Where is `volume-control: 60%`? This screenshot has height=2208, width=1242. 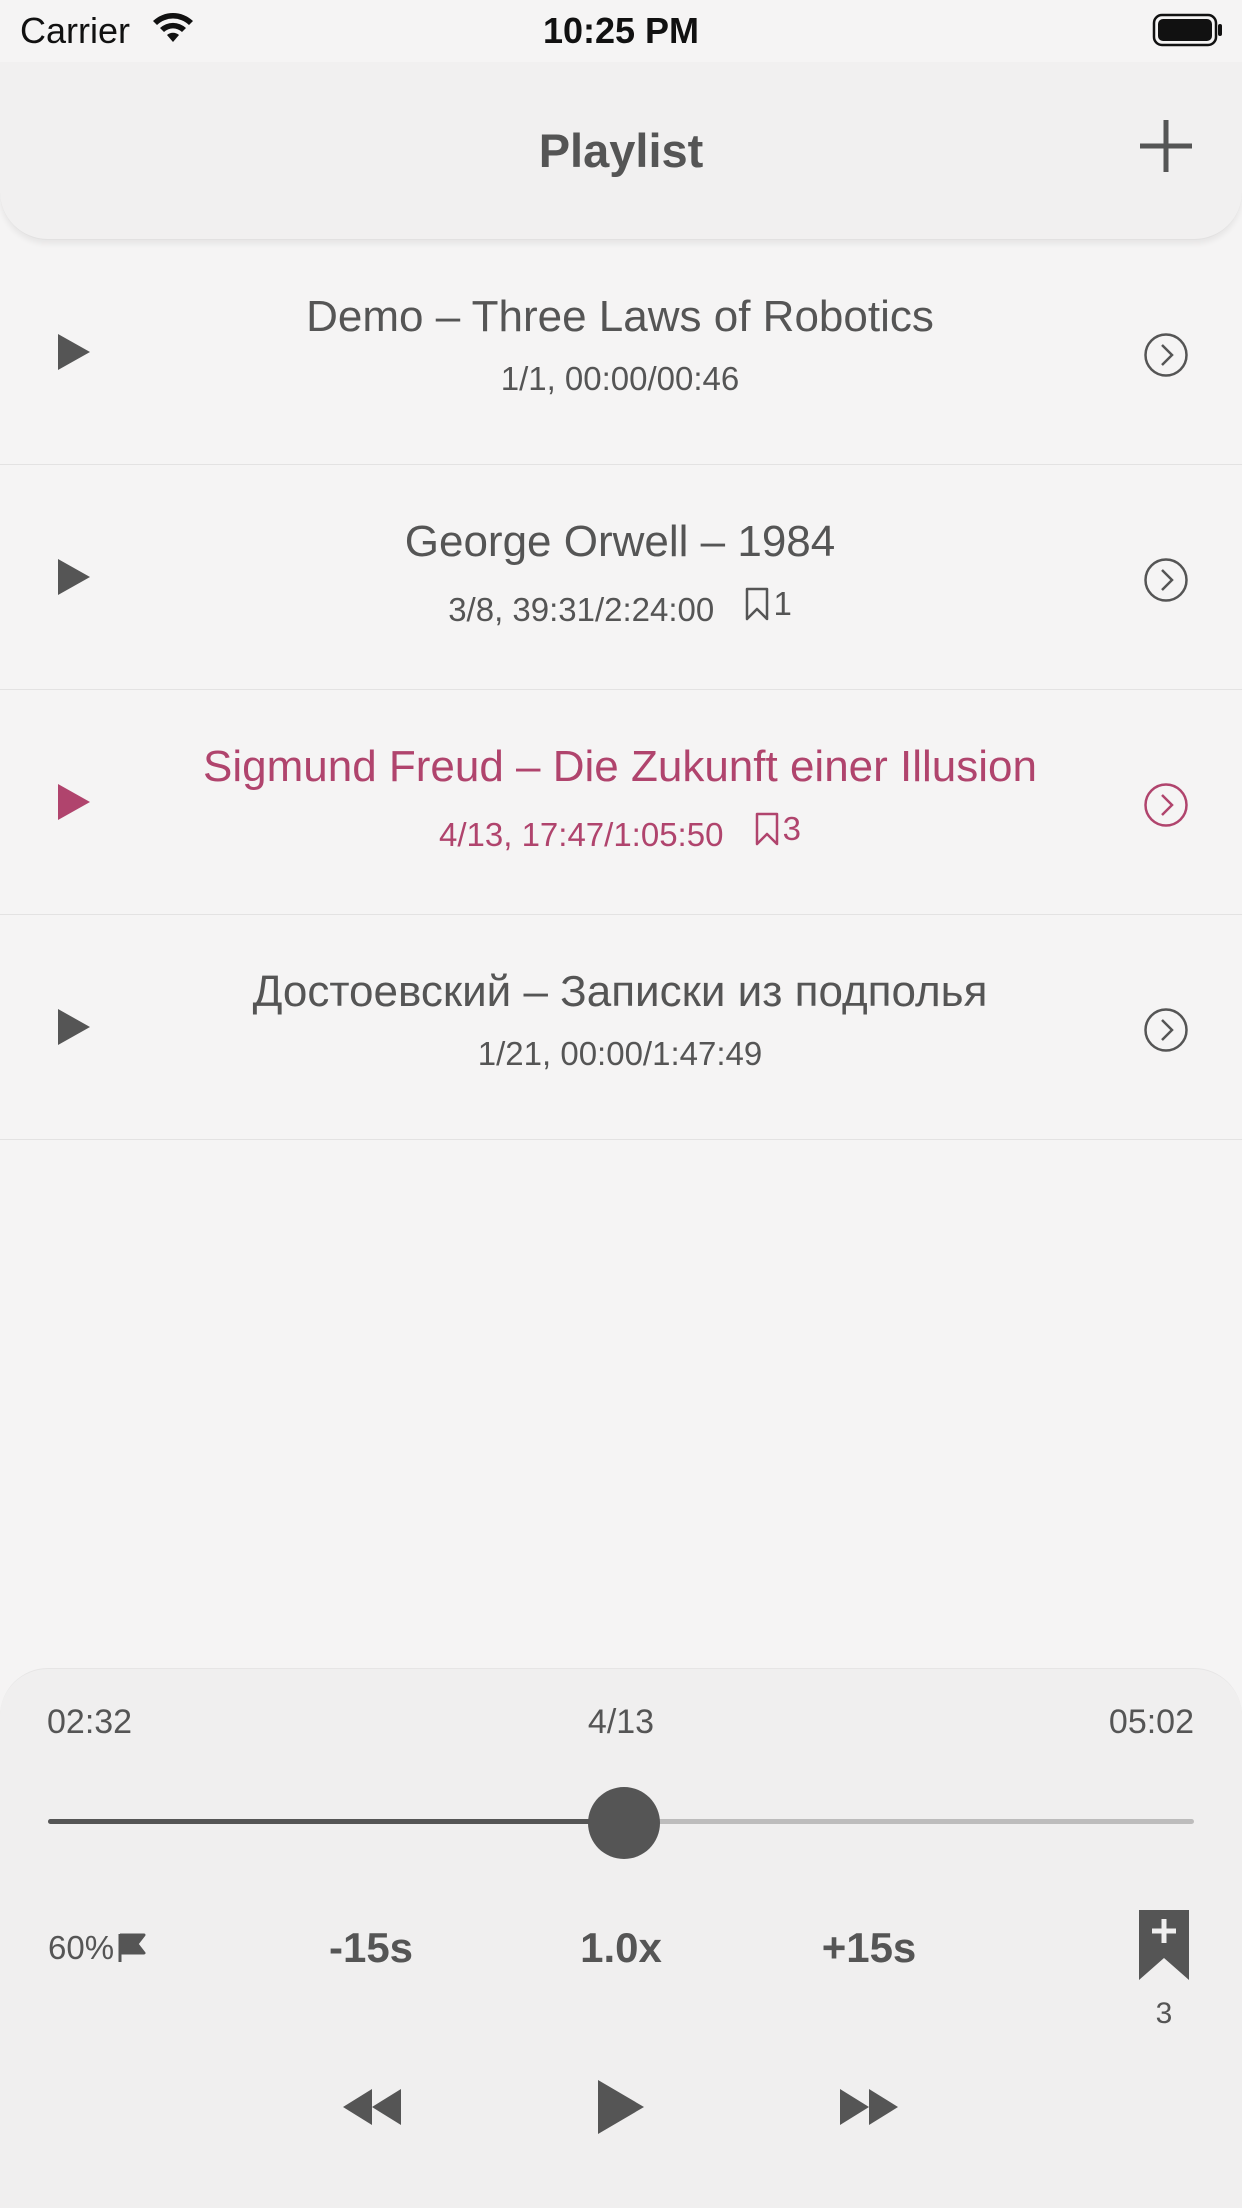
volume-control: 60% is located at coordinates (98, 1948).